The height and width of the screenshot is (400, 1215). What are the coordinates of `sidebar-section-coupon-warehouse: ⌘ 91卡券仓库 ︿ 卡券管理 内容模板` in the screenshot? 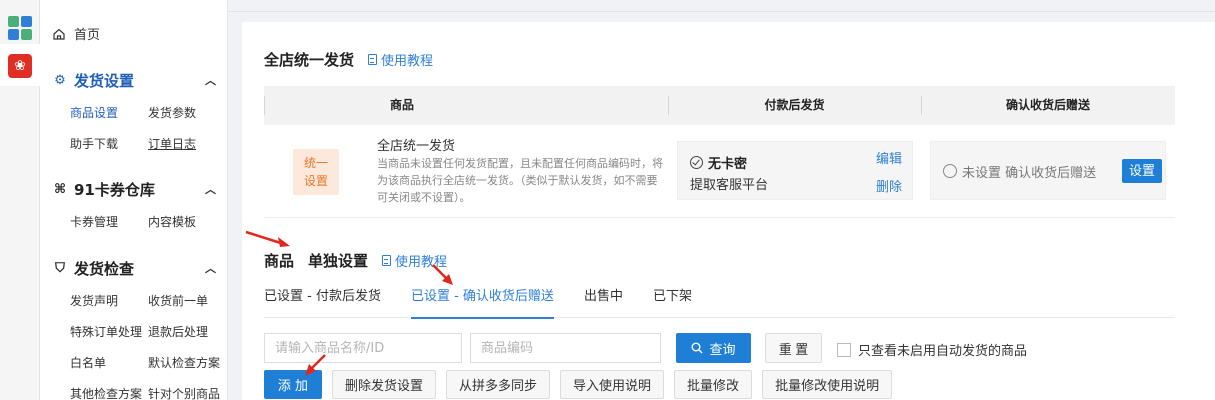 It's located at (134, 207).